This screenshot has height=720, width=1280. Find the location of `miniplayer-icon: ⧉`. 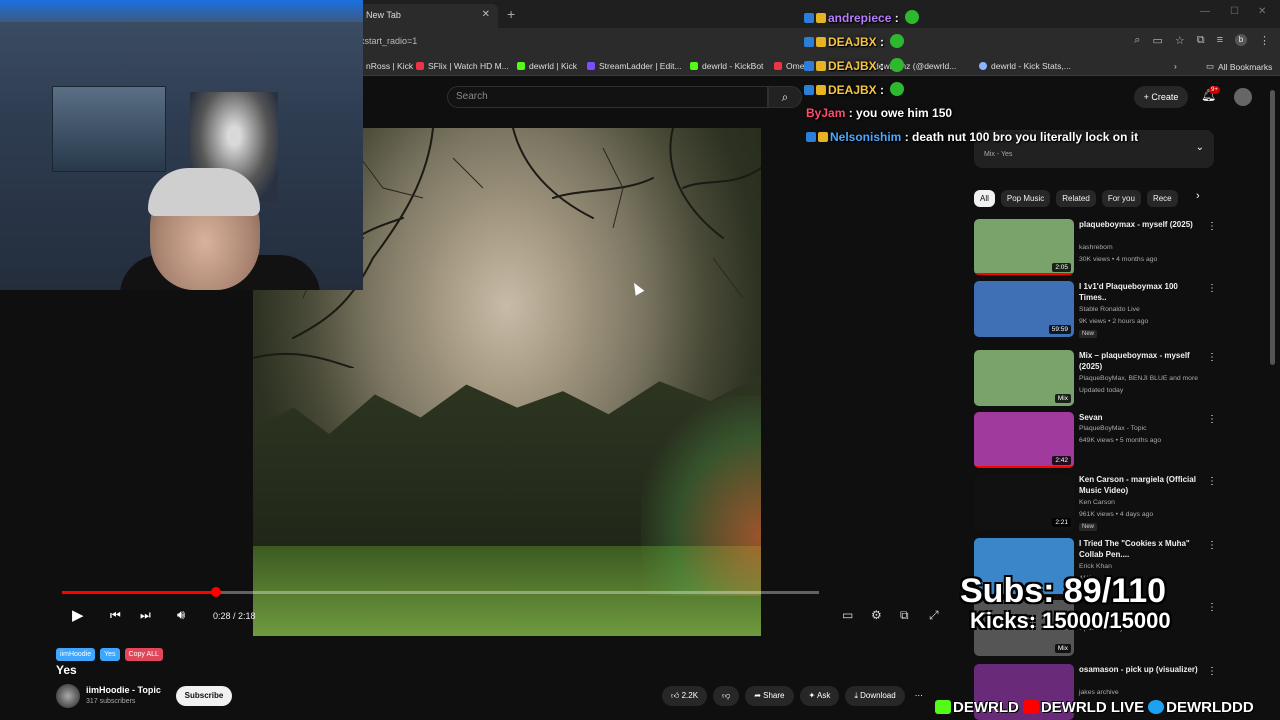

miniplayer-icon: ⧉ is located at coordinates (904, 615).